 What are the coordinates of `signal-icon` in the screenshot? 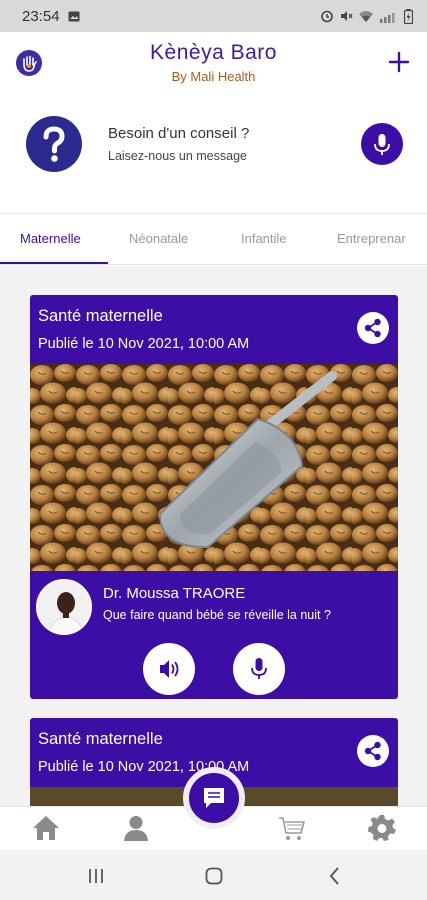 It's located at (387, 17).